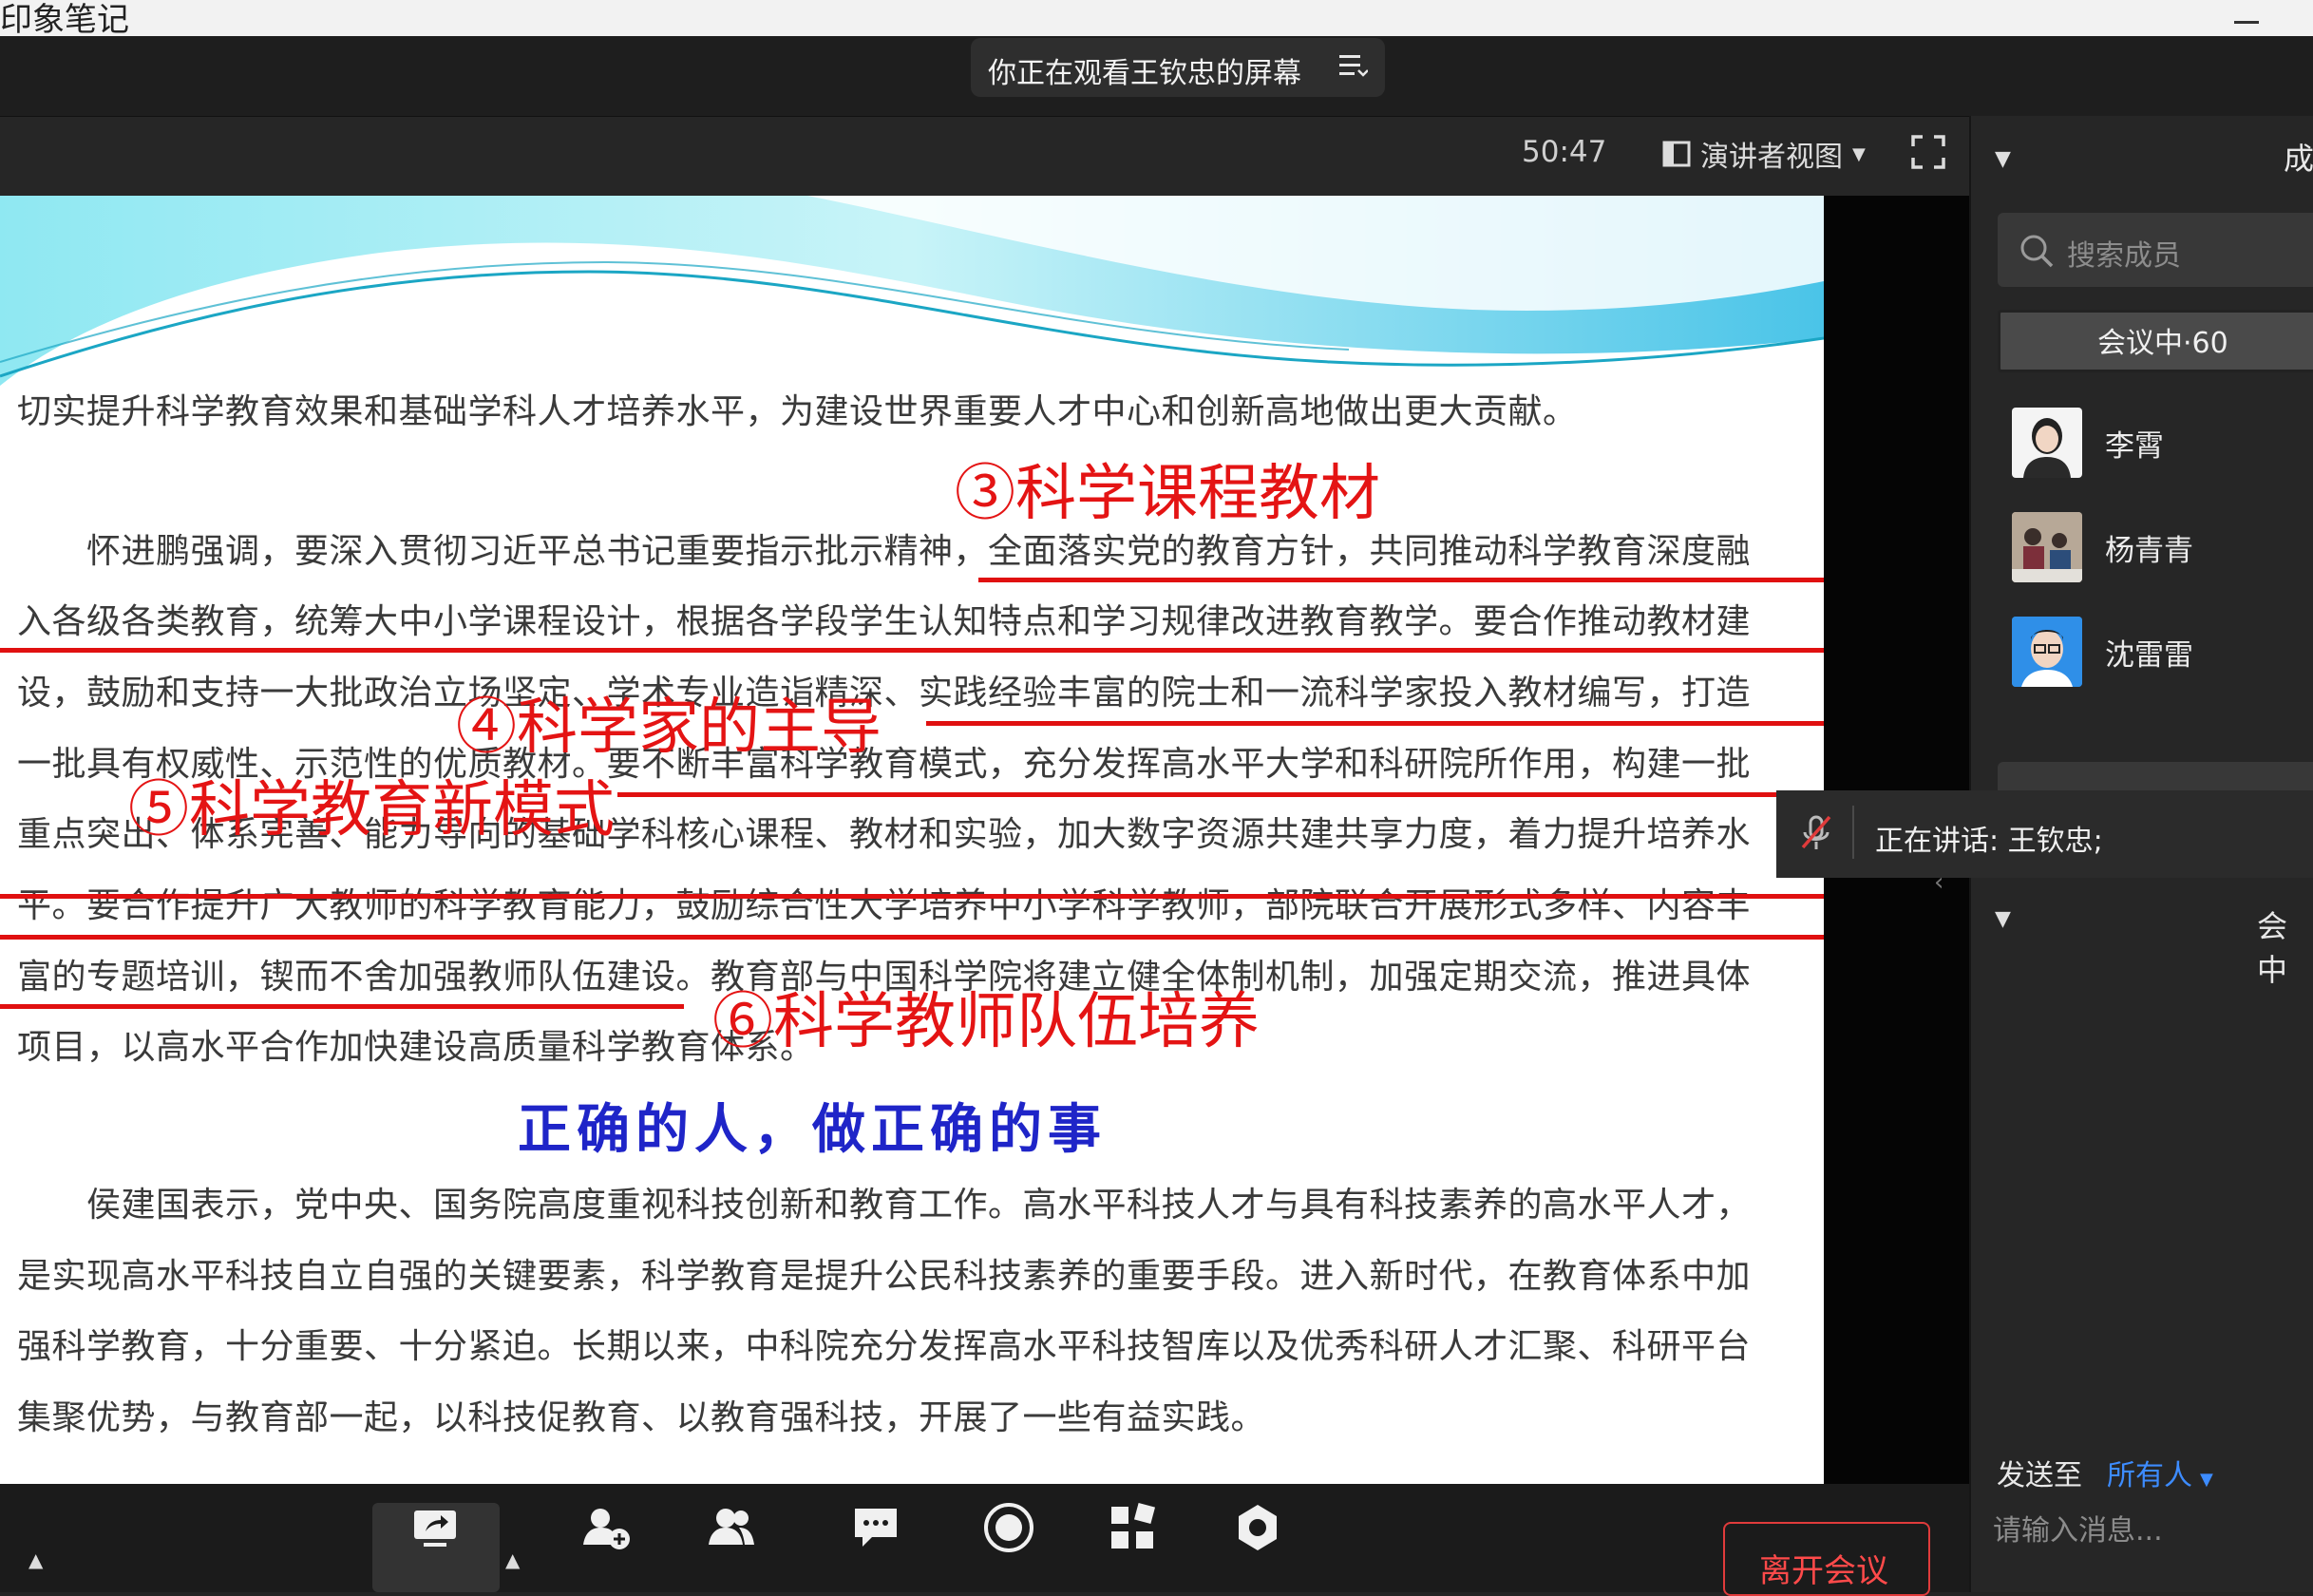 This screenshot has height=1596, width=2313. I want to click on slide-text-line: 项目，以高水平合作加快建设高质量科学教育体系。, so click(416, 1047).